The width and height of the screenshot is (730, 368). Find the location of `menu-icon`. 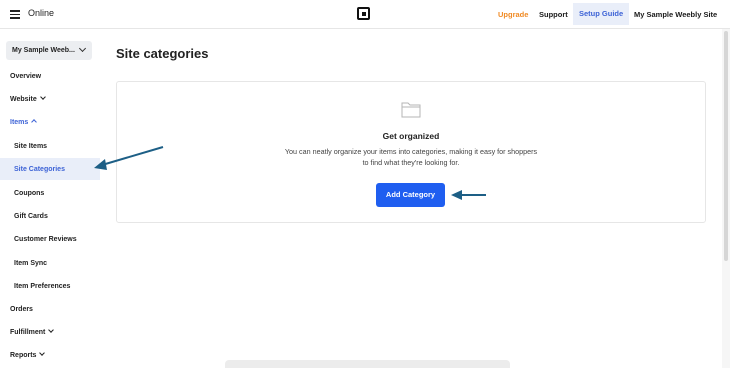

menu-icon is located at coordinates (15, 14).